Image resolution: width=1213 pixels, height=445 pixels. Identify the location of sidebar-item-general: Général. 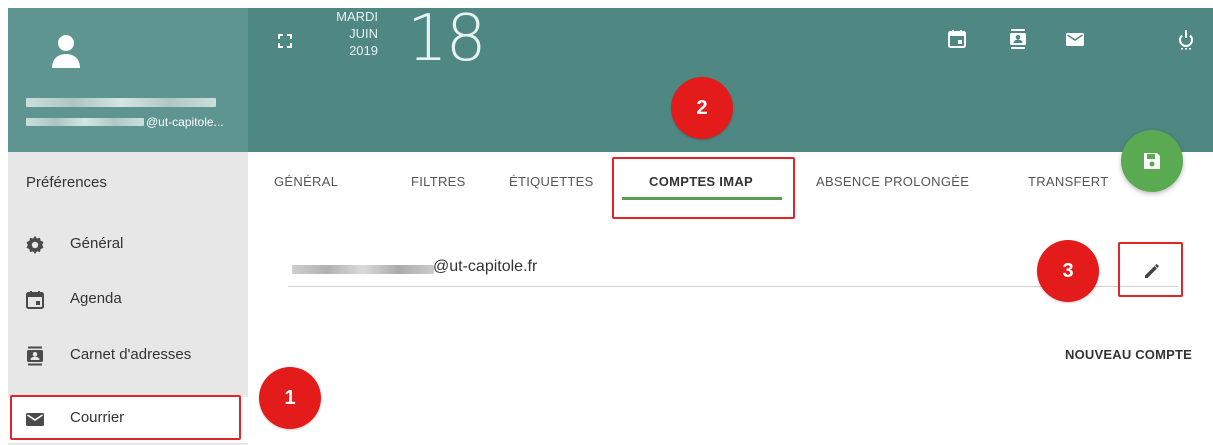
(128, 246).